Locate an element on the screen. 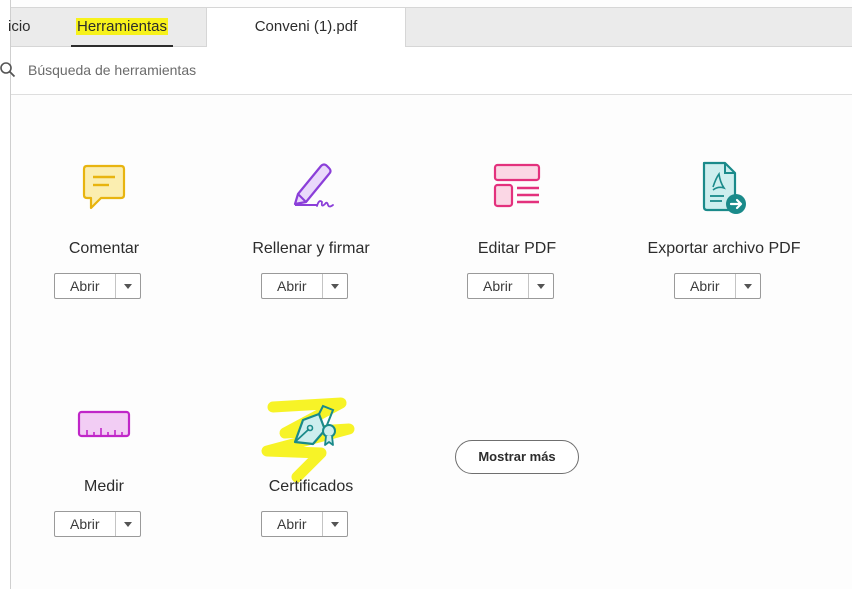 The image size is (852, 589). tool-label-edit-pdf: Editar PDF is located at coordinates (517, 249).